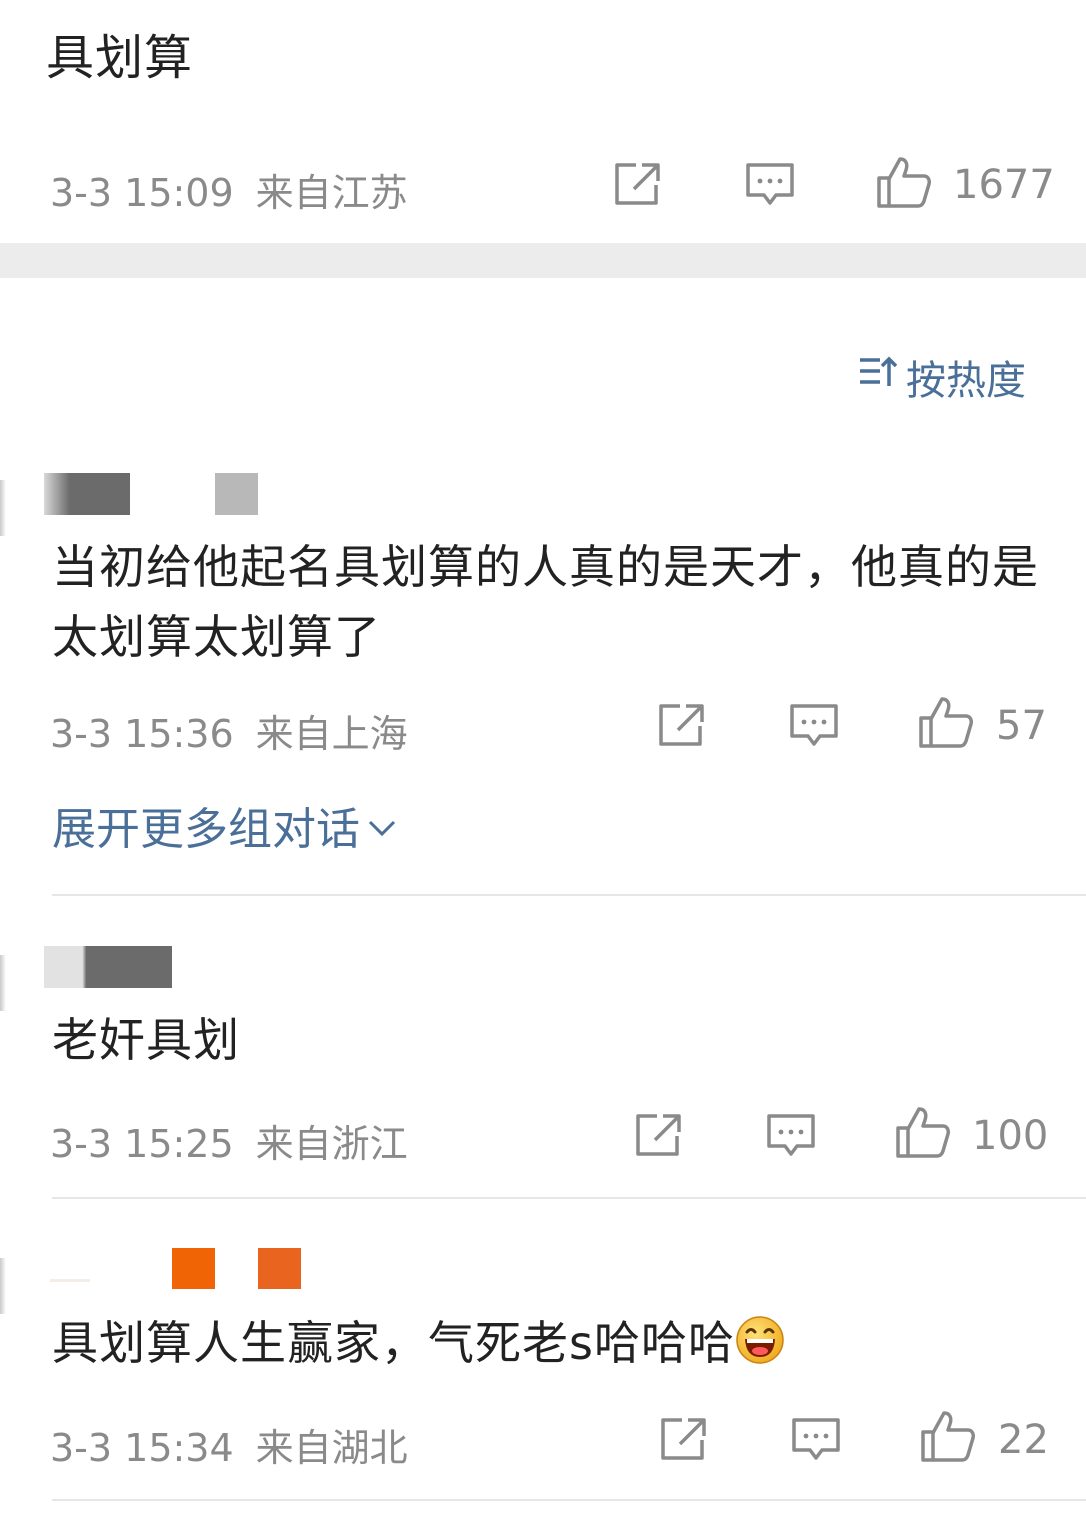  I want to click on comment-meta: 3-3 15:36 来自上海, so click(229, 730).